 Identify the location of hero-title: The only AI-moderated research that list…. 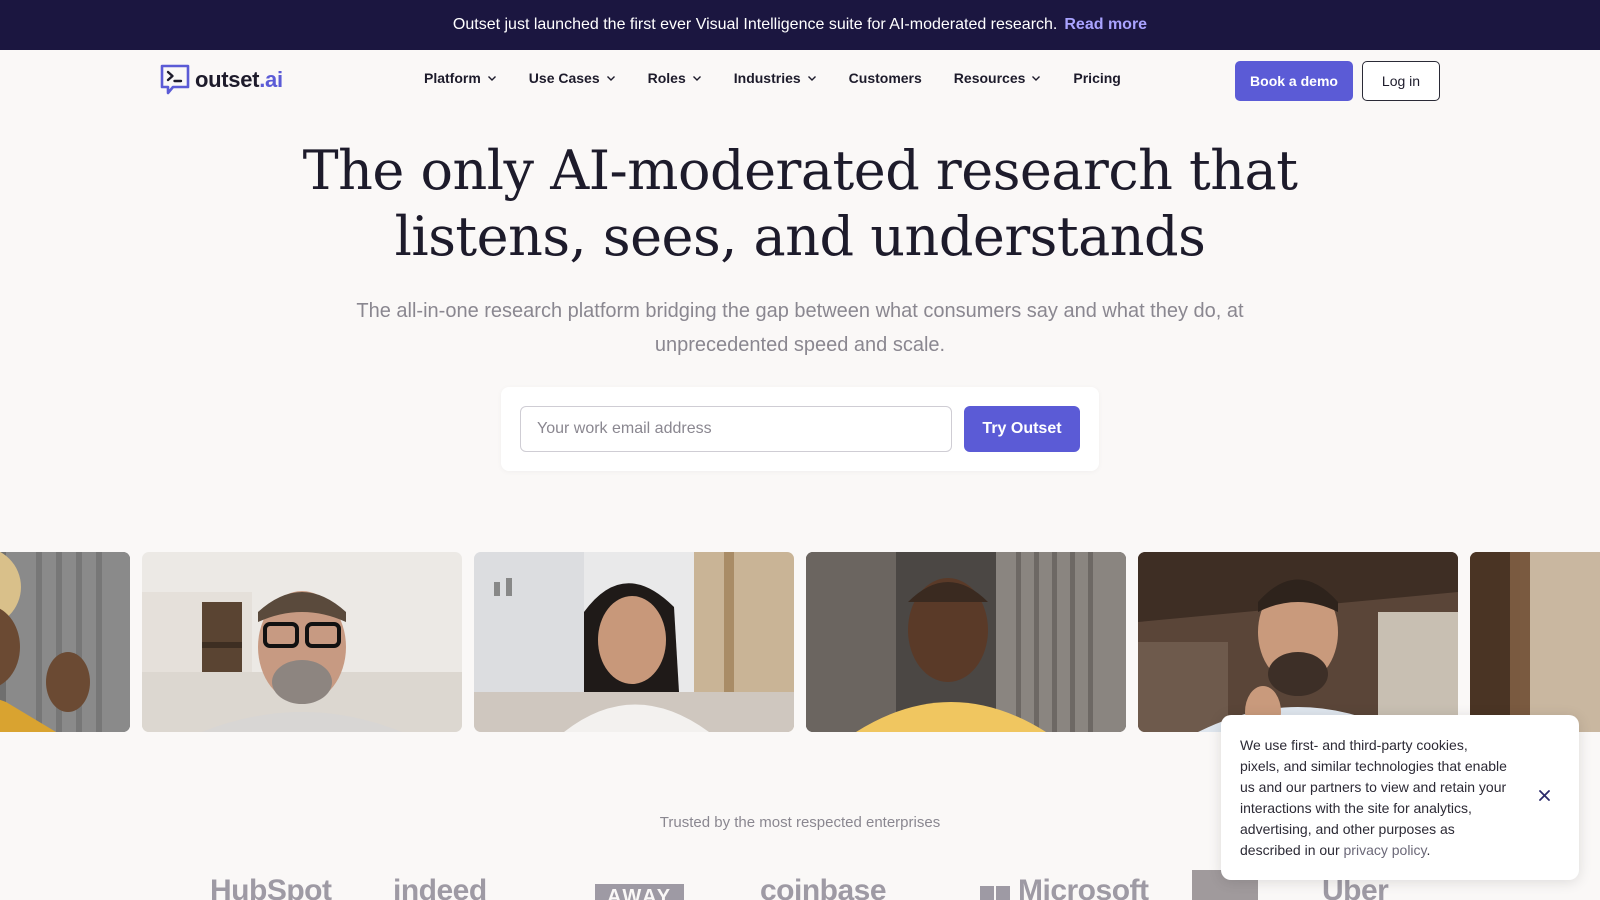
(800, 204).